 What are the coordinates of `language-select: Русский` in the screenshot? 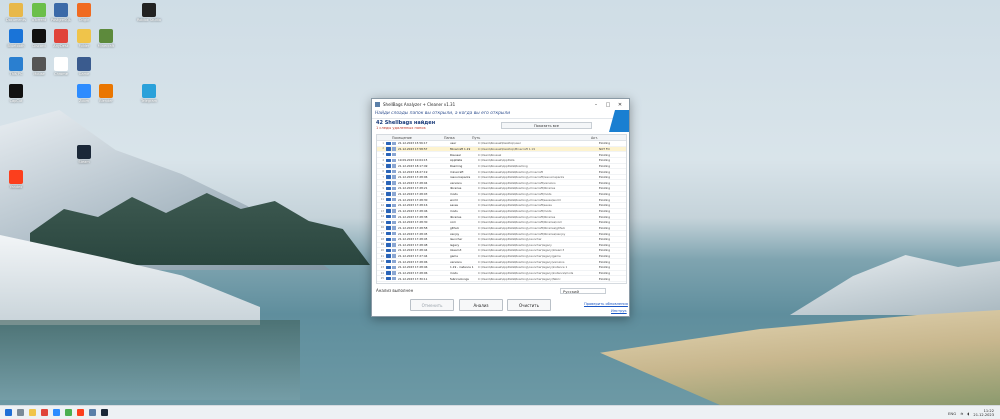 It's located at (583, 291).